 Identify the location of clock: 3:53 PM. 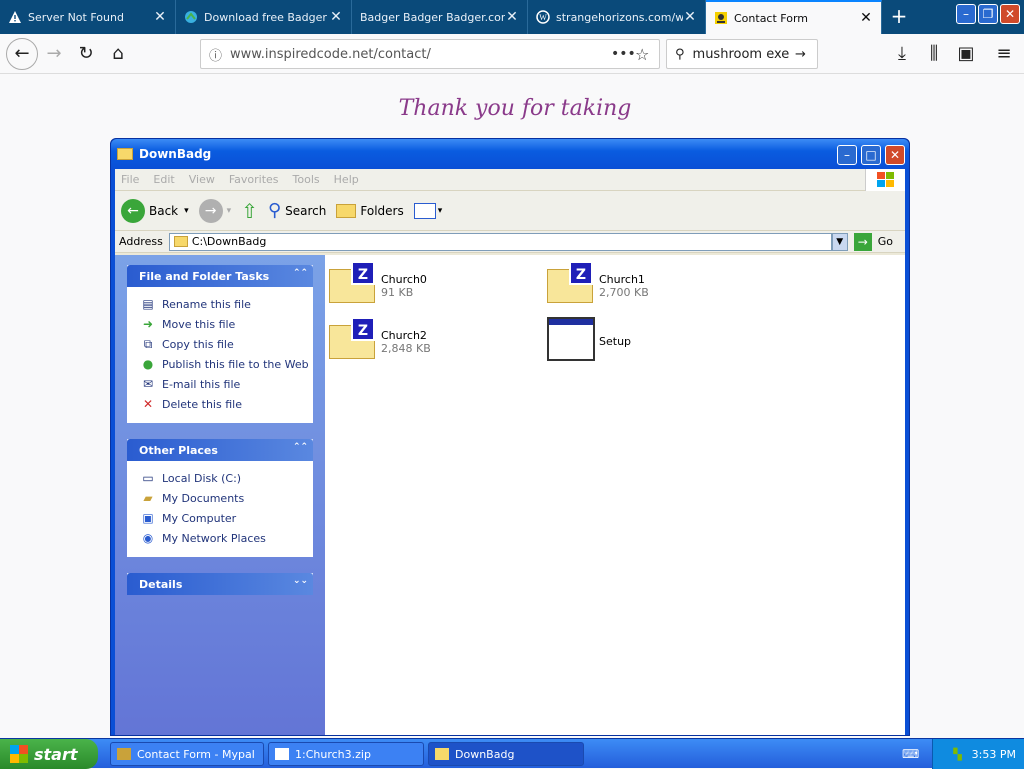
(994, 754).